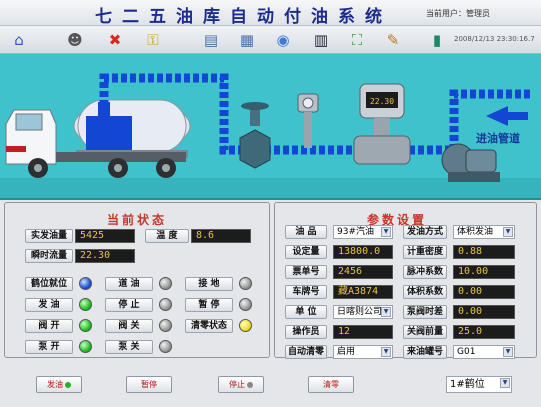 This screenshot has height=407, width=541. Describe the element at coordinates (165, 325) in the screenshot. I see `valve-close-led` at that location.